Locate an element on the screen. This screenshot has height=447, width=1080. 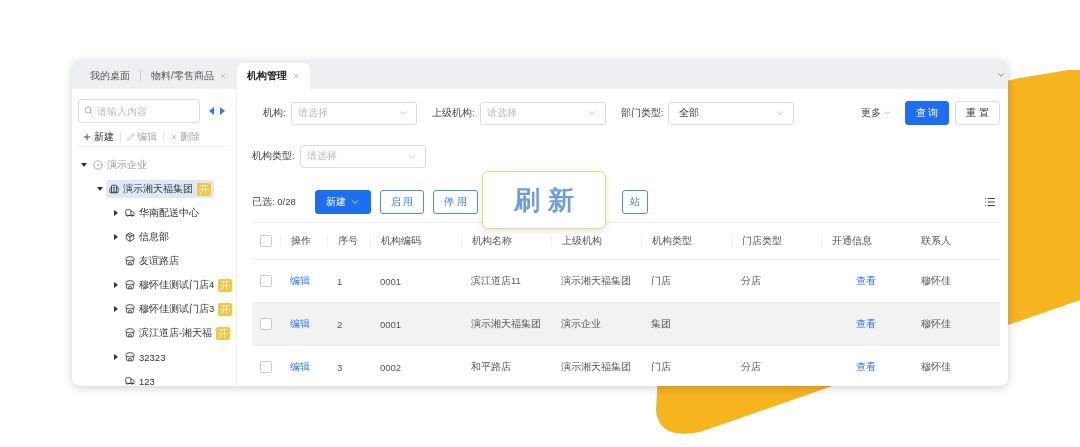
filter-label: 机构类型: is located at coordinates (273, 156).